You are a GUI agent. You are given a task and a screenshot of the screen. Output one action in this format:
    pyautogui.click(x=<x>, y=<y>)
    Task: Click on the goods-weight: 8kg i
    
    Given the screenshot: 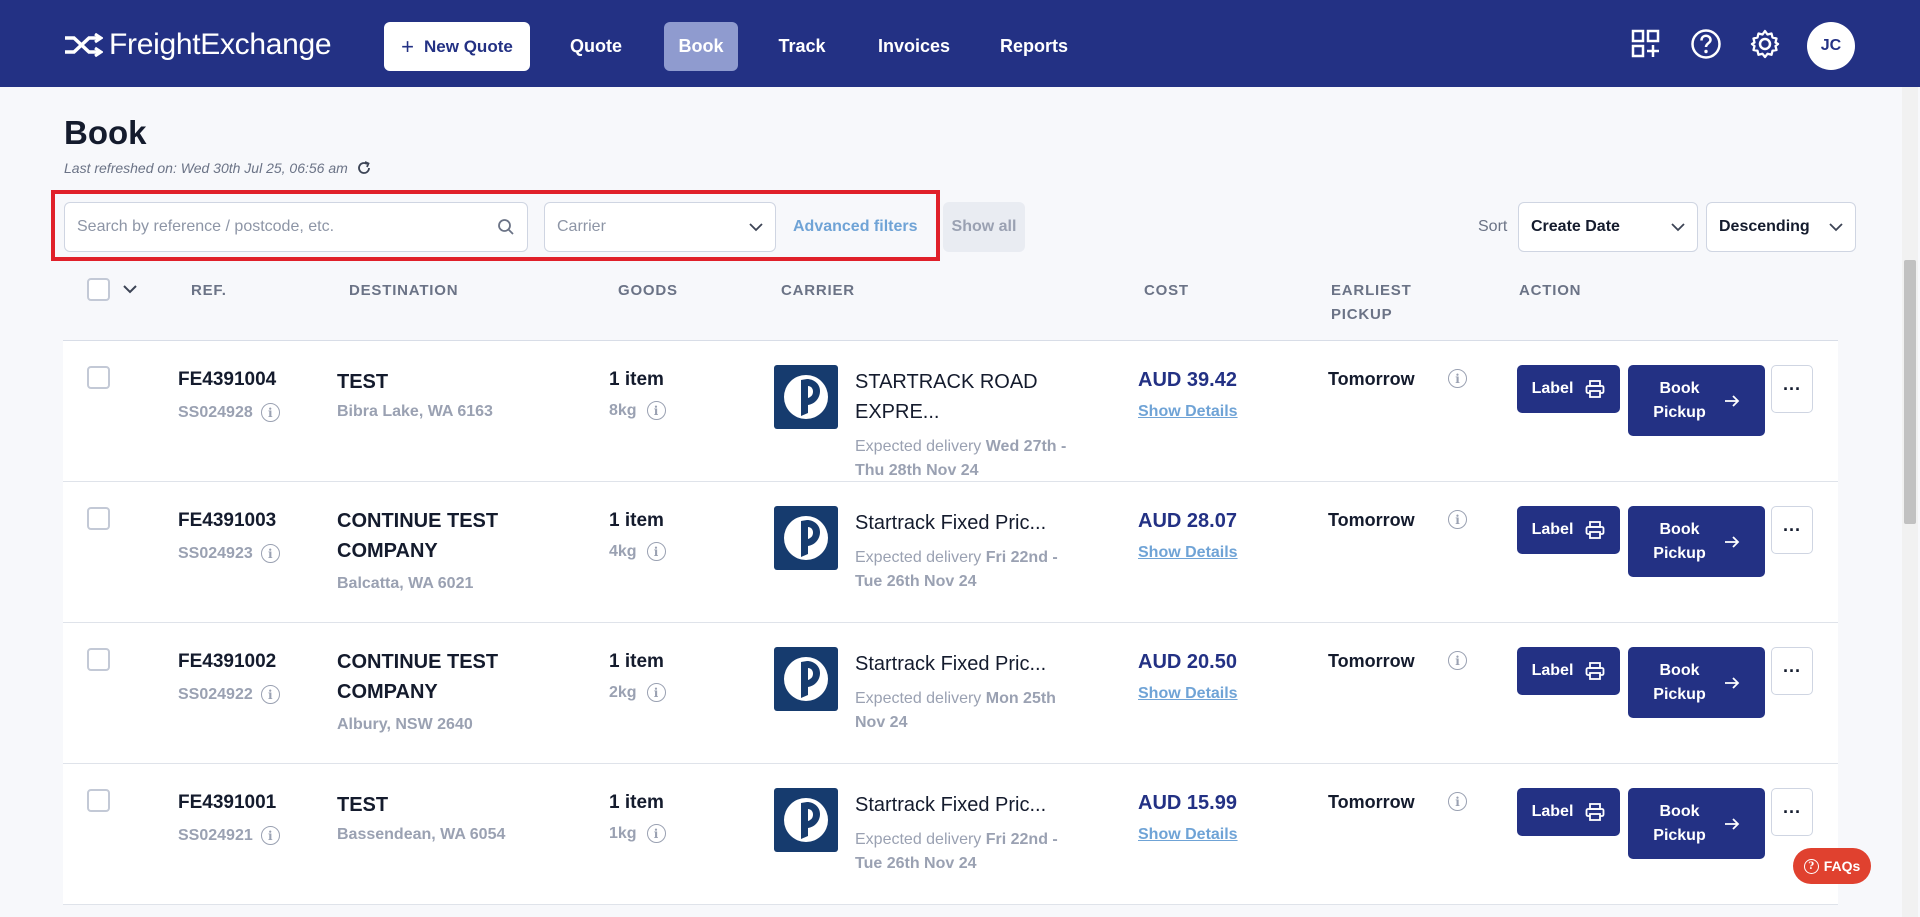 What is the action you would take?
    pyautogui.click(x=637, y=410)
    